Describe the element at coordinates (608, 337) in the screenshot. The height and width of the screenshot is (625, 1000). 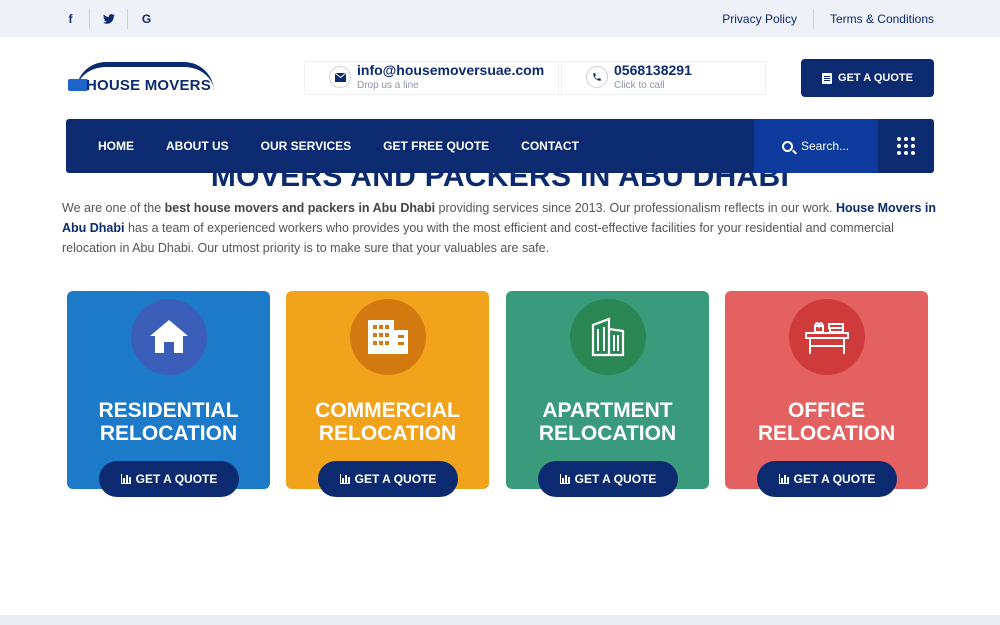
I see `apartment-icon` at that location.